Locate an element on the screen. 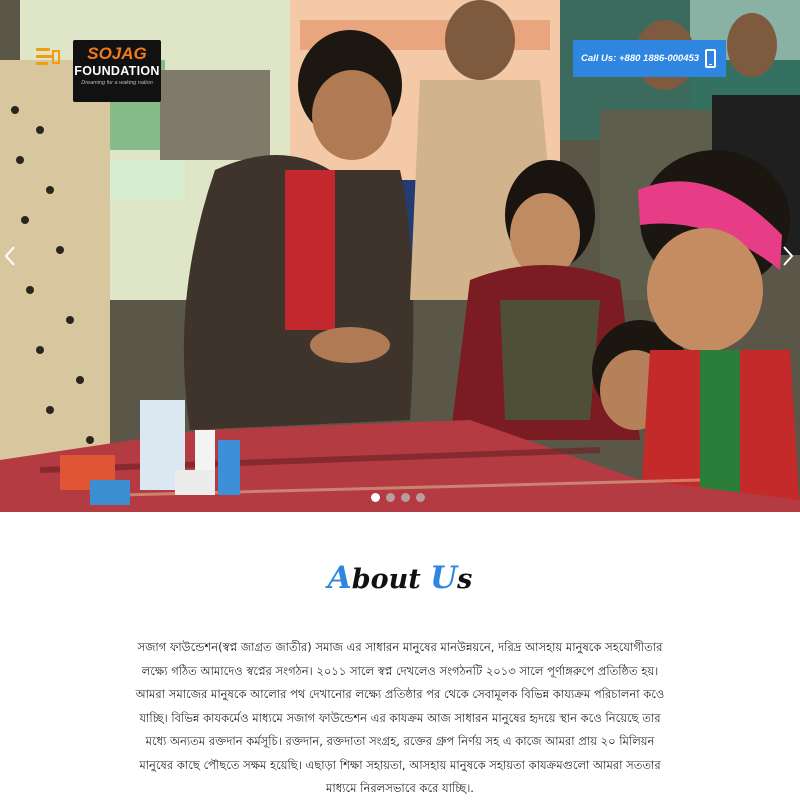 This screenshot has width=800, height=800. logo-sub: FOUNDATION is located at coordinates (117, 71).